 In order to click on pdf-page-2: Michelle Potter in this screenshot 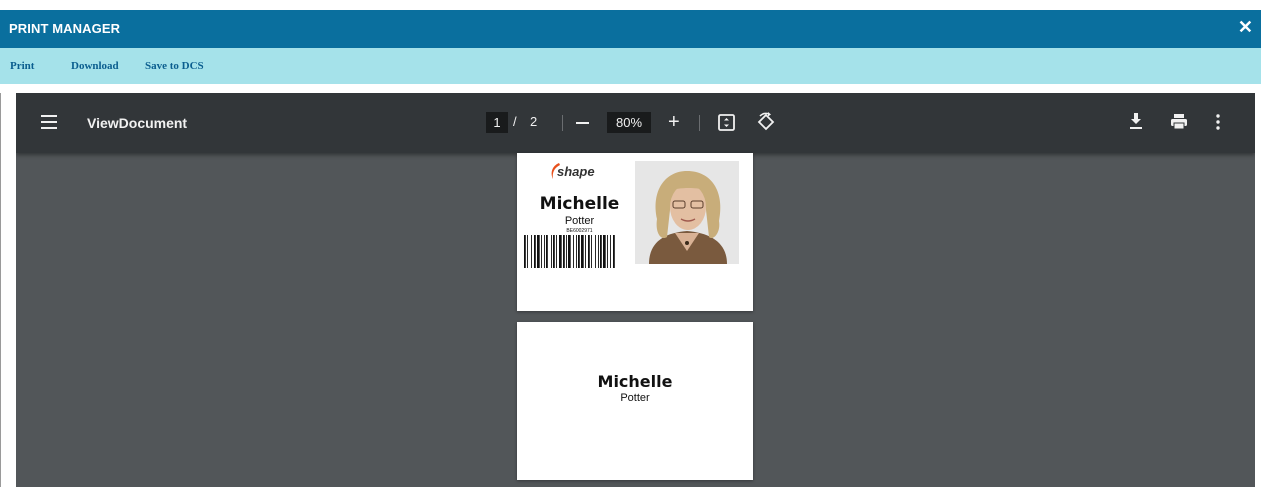, I will do `click(635, 401)`.